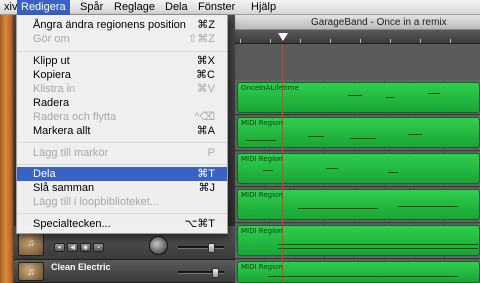  I want to click on timeline-ruler, so click(357, 37).